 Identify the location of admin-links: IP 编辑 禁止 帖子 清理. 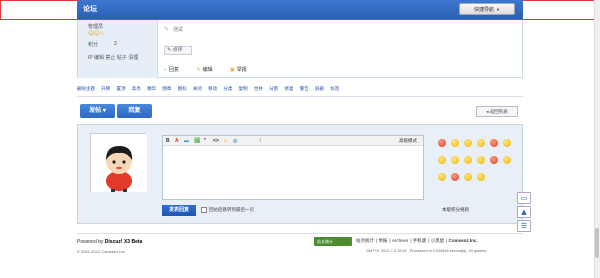
(113, 57).